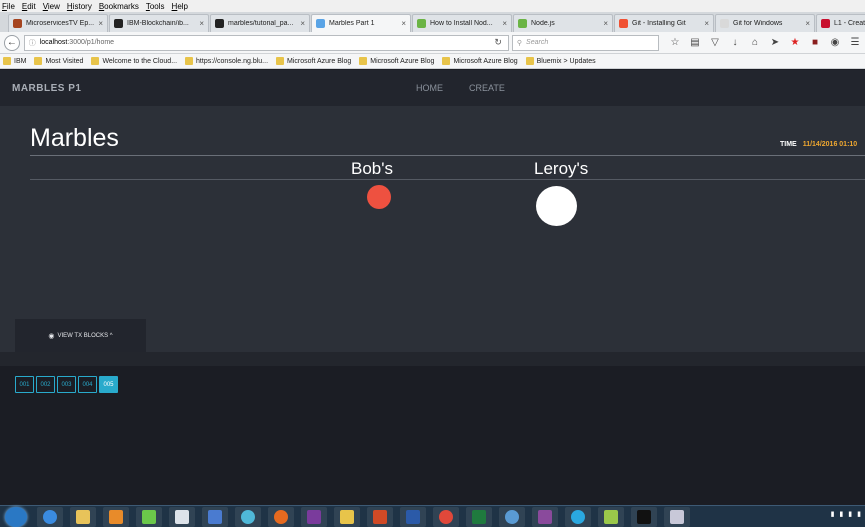 The image size is (865, 527). I want to click on info-icon: ⓘ, so click(32, 43).